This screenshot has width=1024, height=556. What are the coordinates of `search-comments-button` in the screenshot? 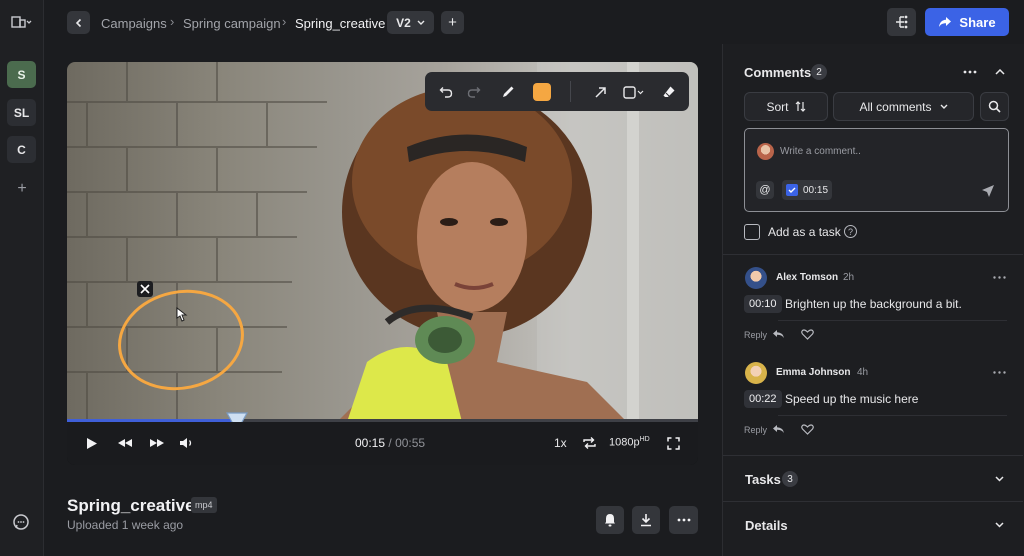 It's located at (994, 106).